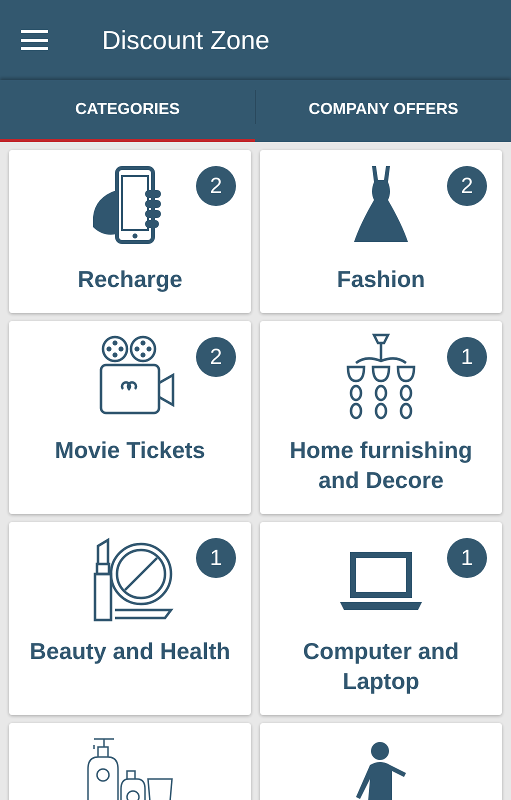 This screenshot has height=800, width=511. Describe the element at coordinates (381, 465) in the screenshot. I see `category-label: Home furnishing and Decore` at that location.